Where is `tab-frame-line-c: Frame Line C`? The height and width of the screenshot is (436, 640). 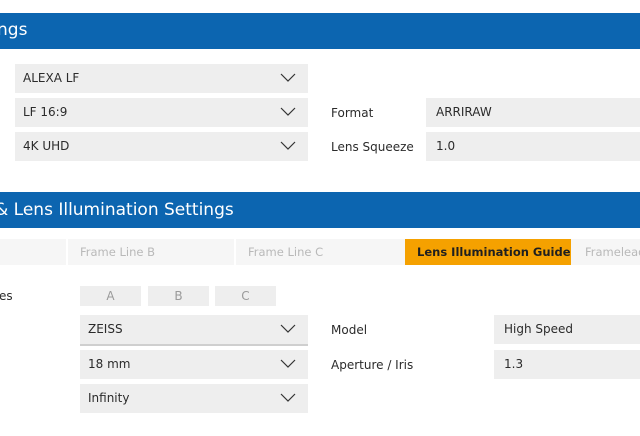
tab-frame-line-c: Frame Line C is located at coordinates (320, 252).